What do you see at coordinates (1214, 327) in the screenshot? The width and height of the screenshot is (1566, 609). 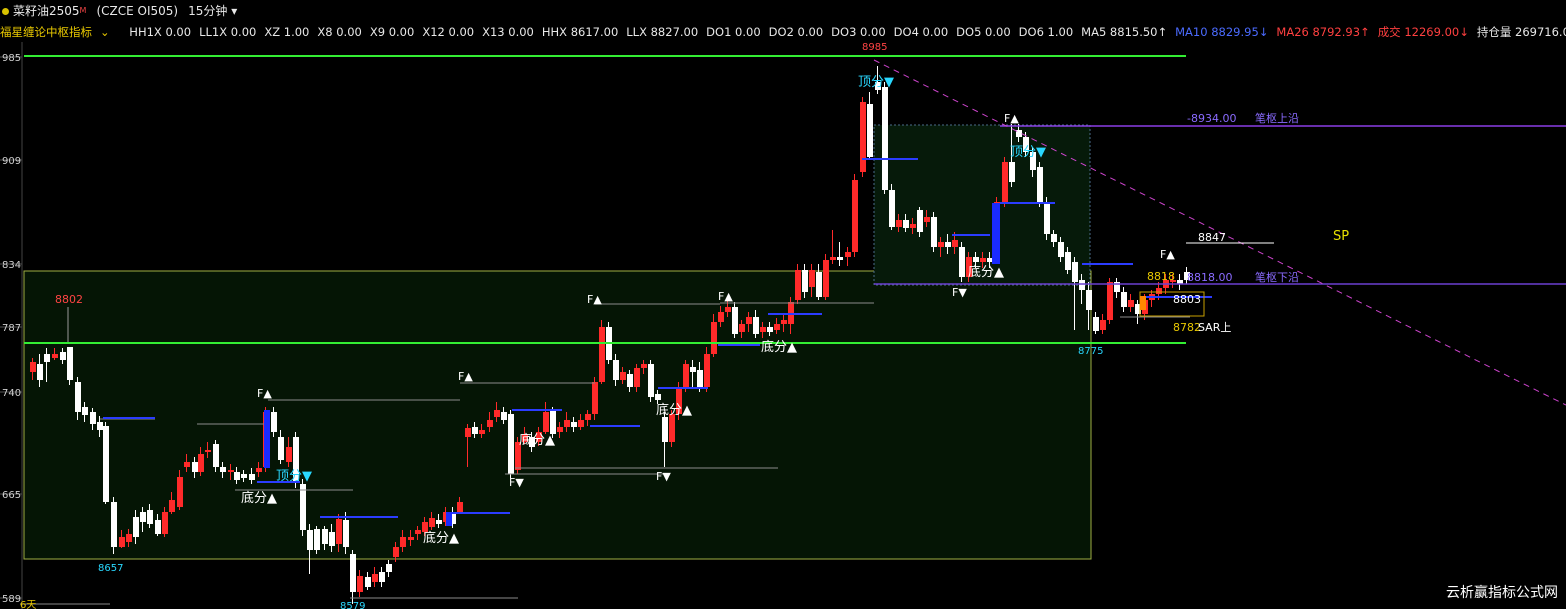 I see `sar-label: SAR上` at bounding box center [1214, 327].